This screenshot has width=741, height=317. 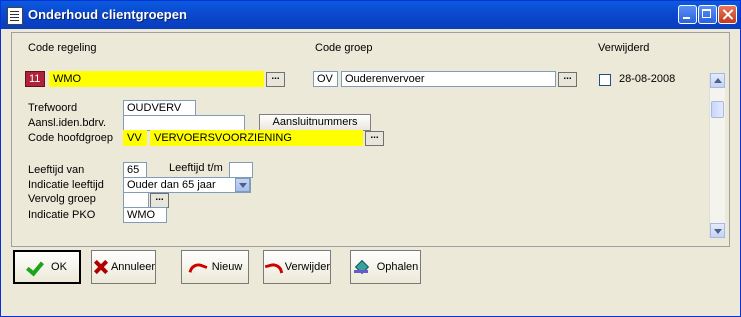 I want to click on minimize-button, so click(x=687, y=14).